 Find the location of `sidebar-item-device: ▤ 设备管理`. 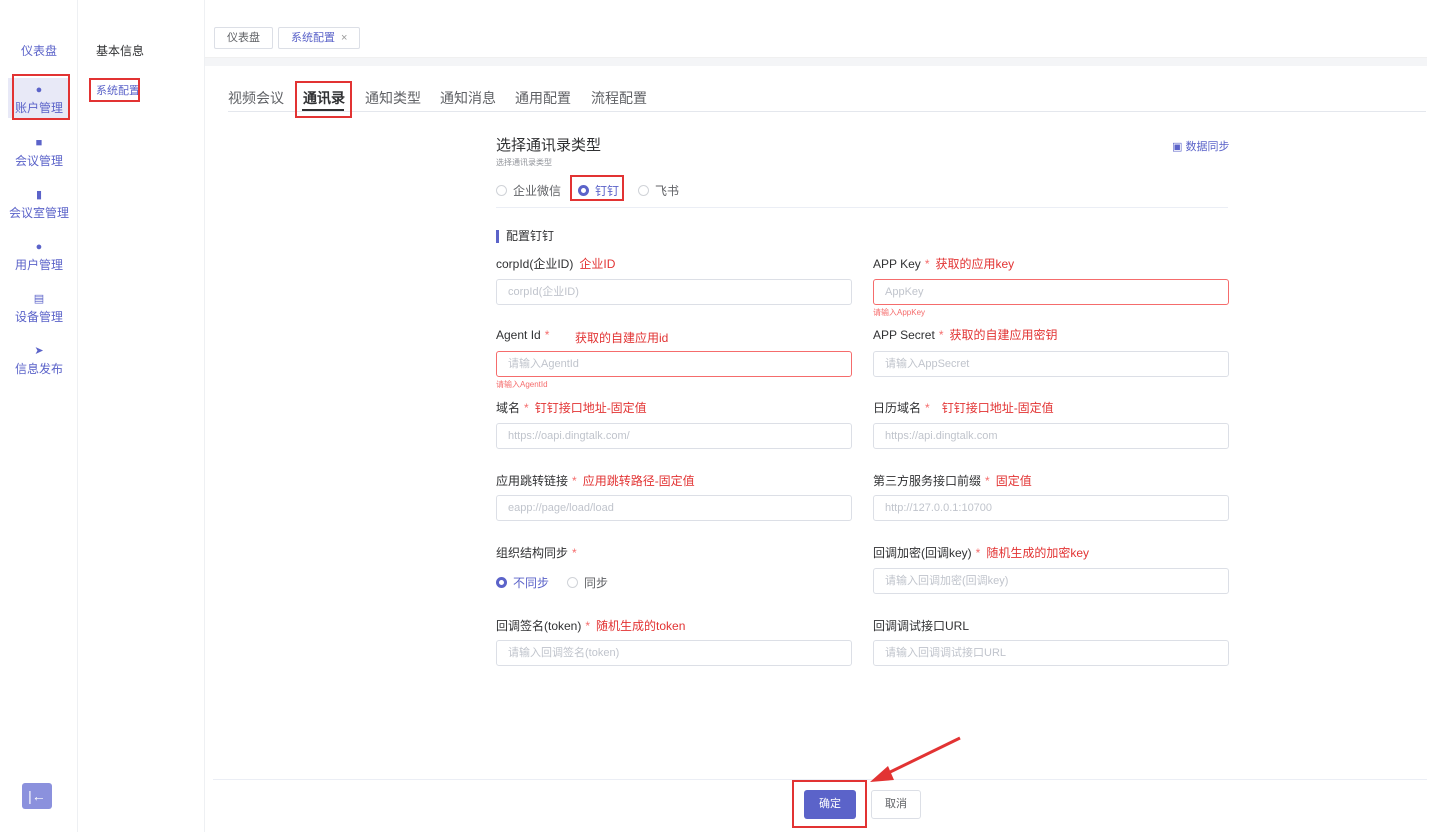

sidebar-item-device: ▤ 设备管理 is located at coordinates (39, 309).